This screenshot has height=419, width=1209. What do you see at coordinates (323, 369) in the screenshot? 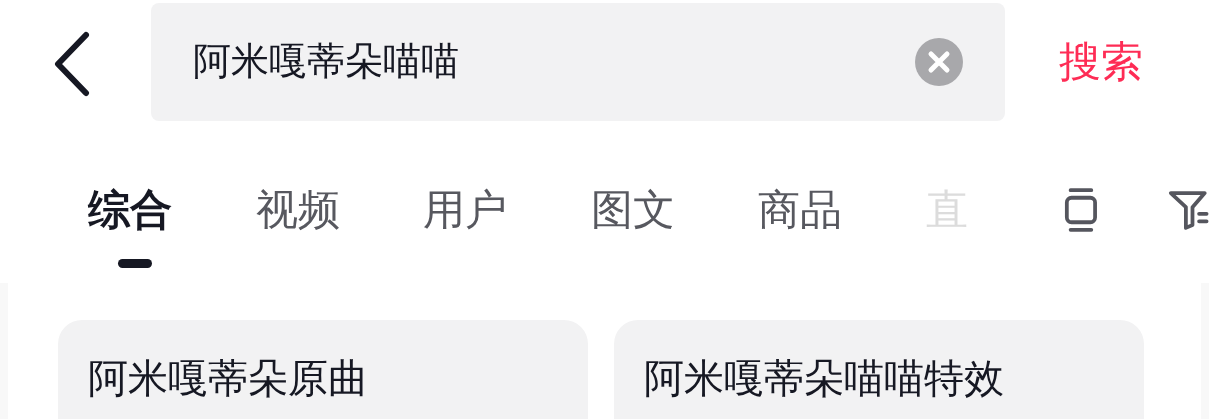
I see `suggestion-chip: 阿米嘎蒂朵原曲` at bounding box center [323, 369].